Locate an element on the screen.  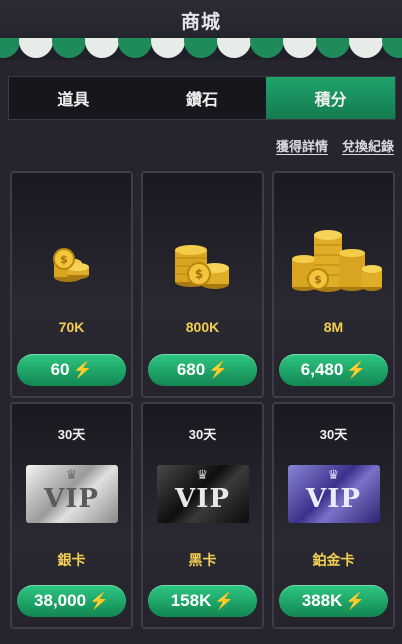
price-text: 680 is located at coordinates (191, 369).